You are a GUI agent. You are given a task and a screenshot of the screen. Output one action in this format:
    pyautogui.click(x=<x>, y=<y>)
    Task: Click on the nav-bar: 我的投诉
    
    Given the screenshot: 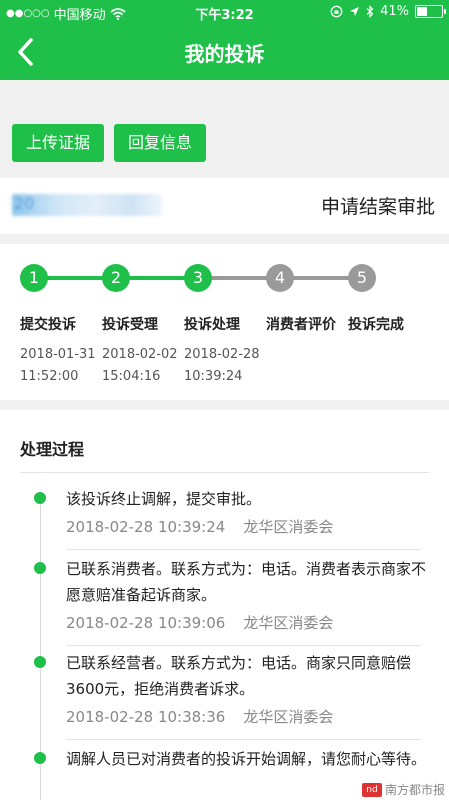 What is the action you would take?
    pyautogui.click(x=224, y=52)
    